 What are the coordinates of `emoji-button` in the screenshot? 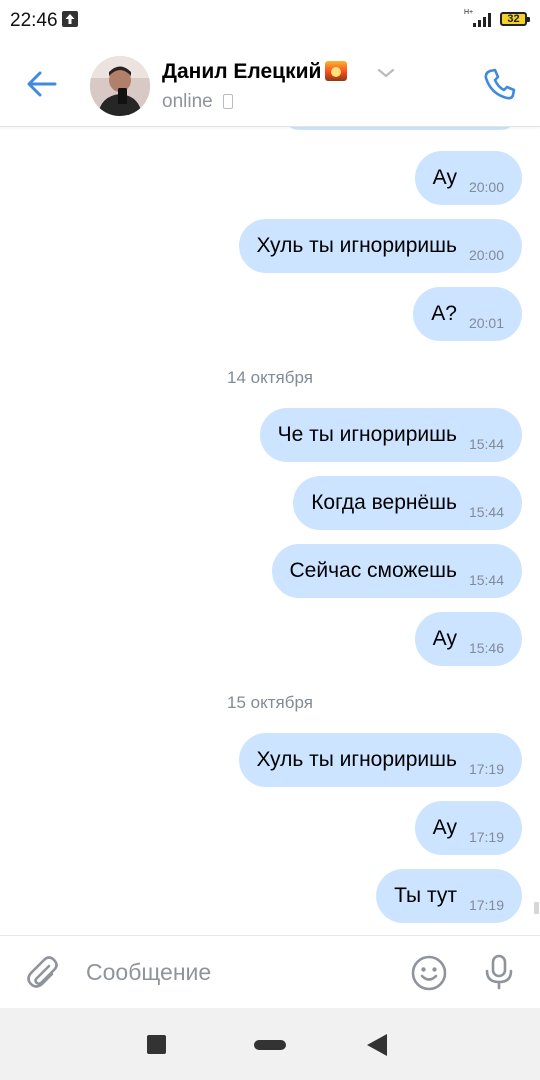 It's located at (429, 973).